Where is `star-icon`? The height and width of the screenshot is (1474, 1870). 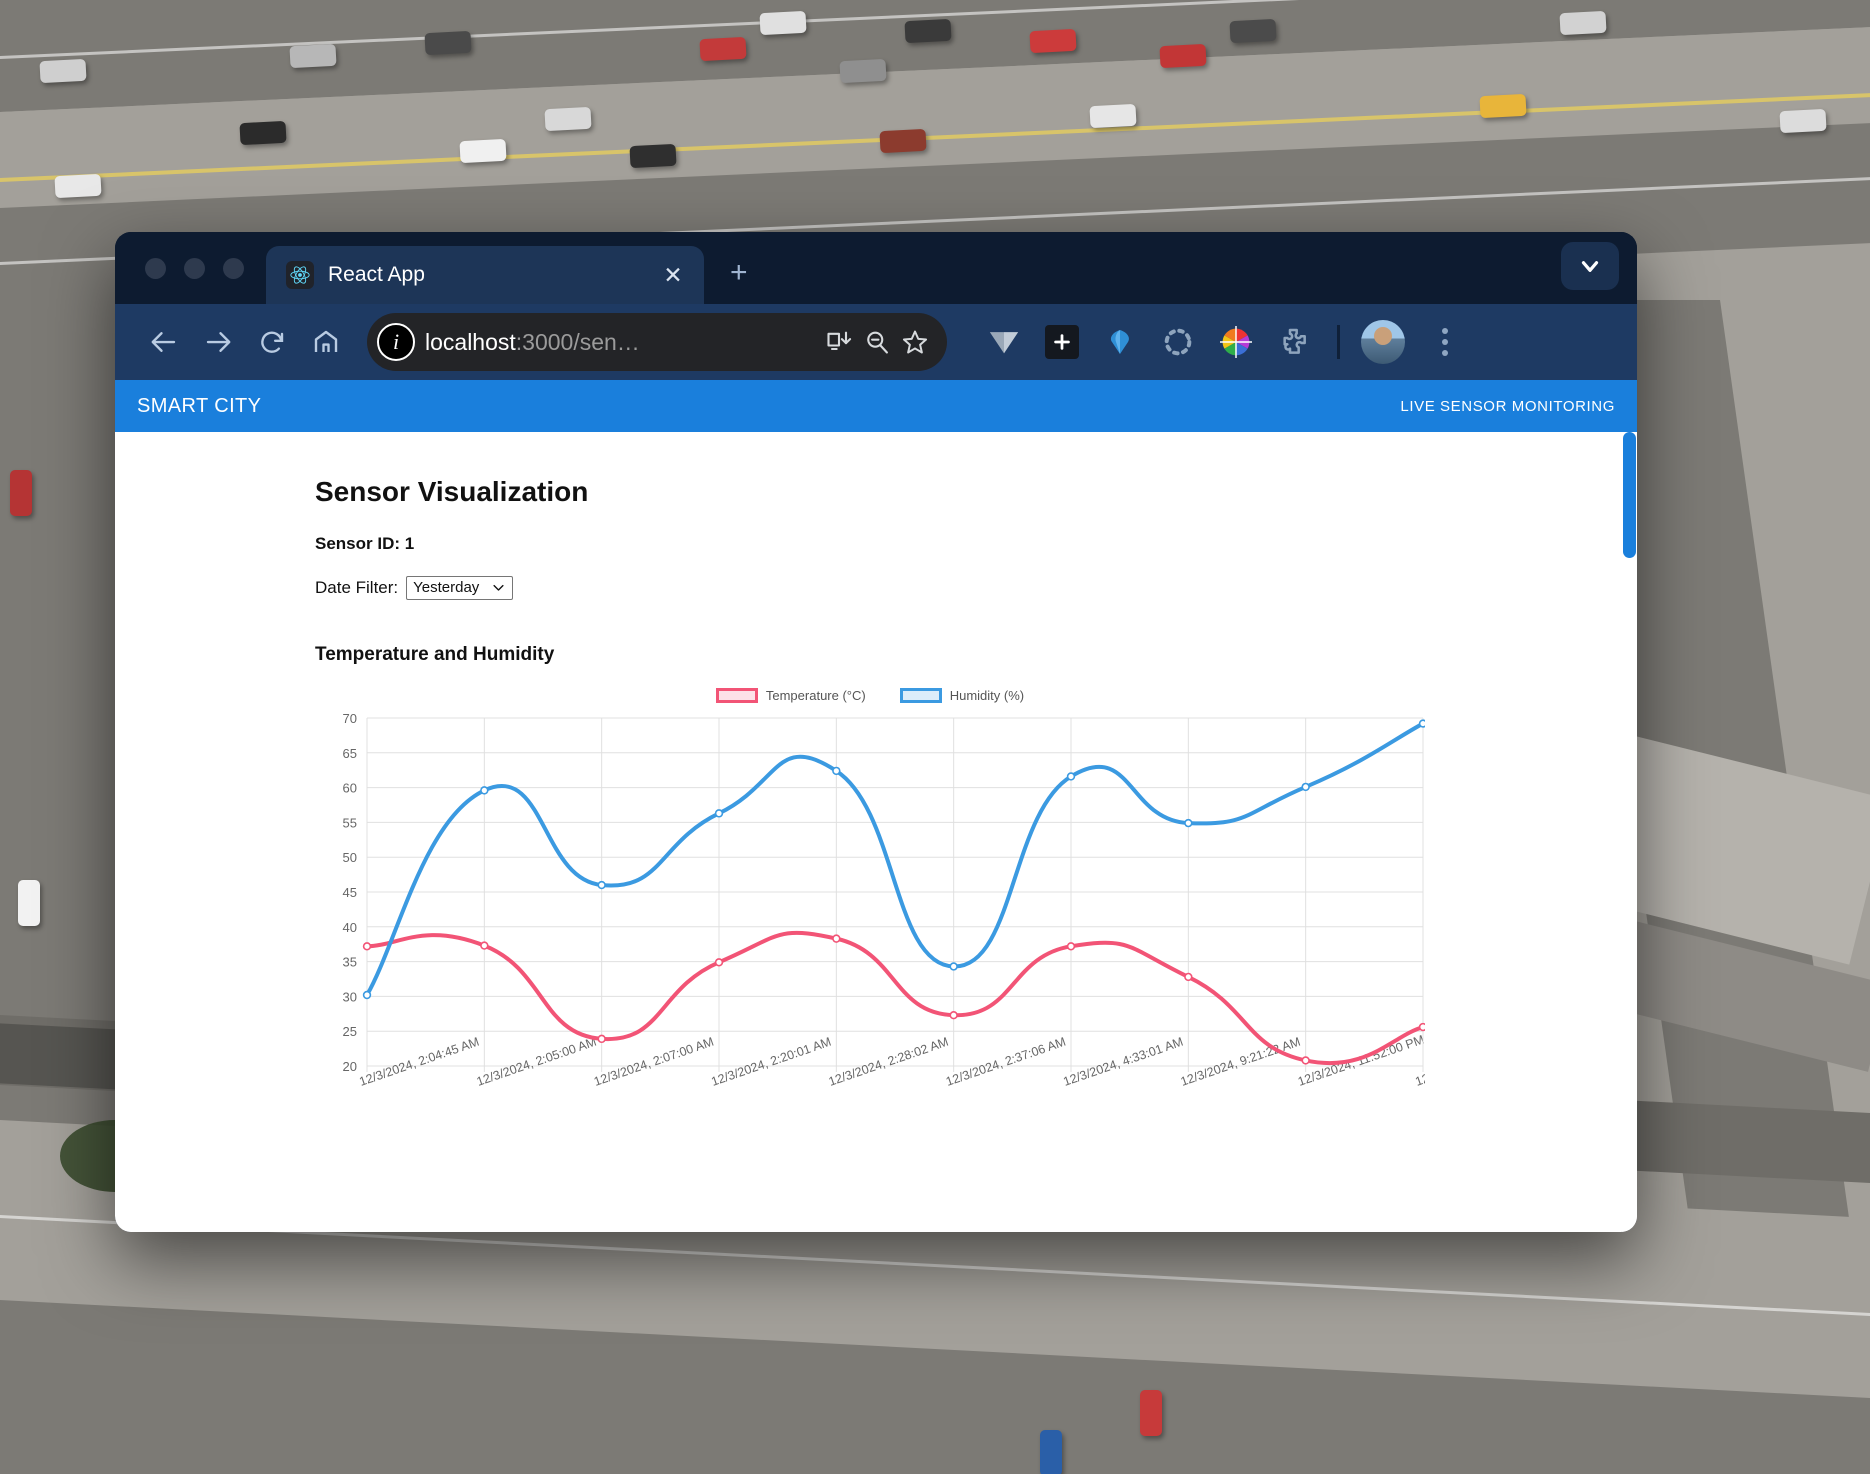 star-icon is located at coordinates (915, 342).